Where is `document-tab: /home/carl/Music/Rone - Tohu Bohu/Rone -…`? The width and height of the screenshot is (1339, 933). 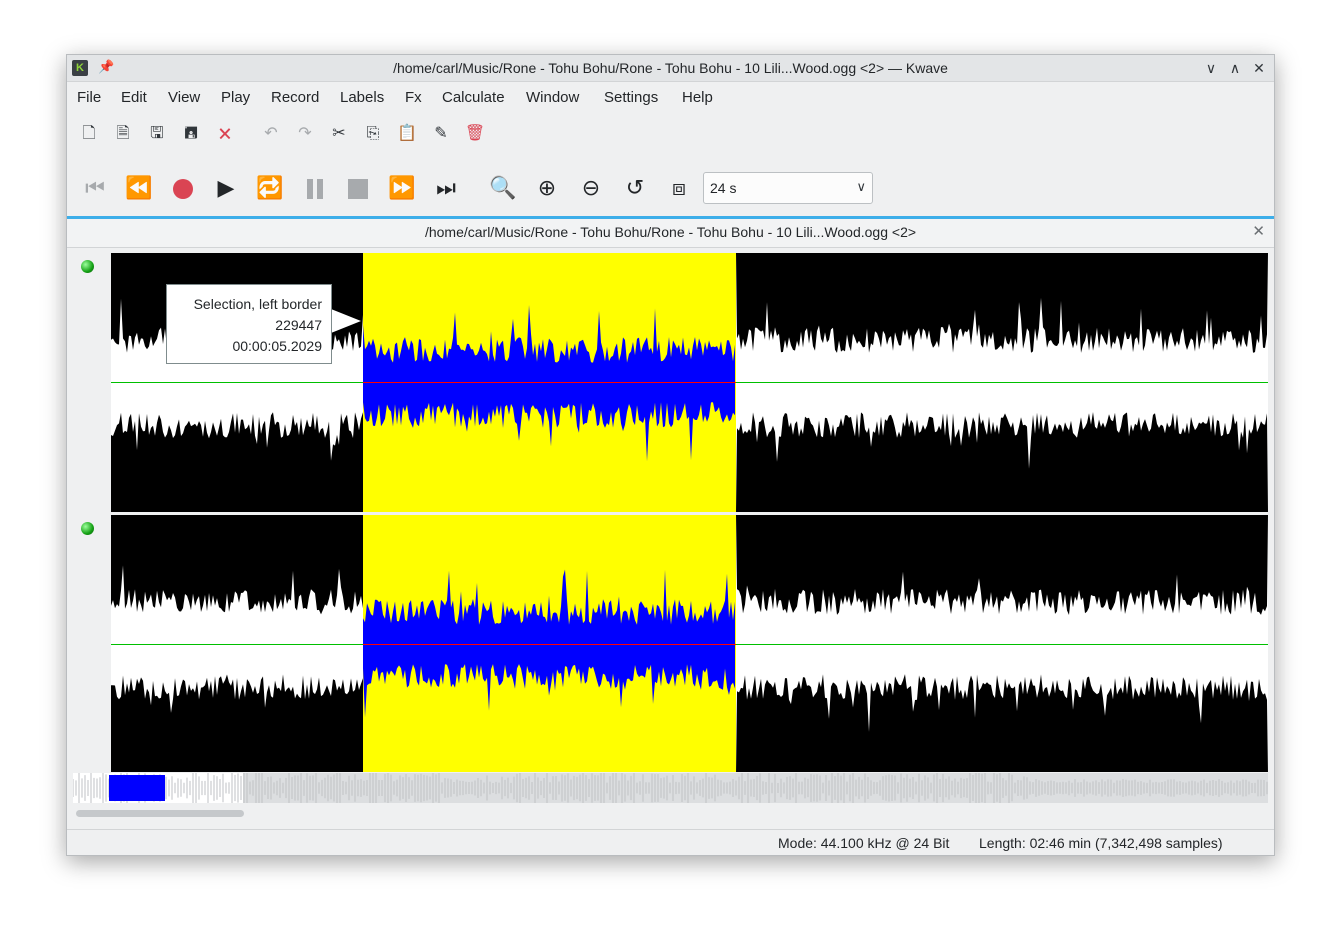 document-tab: /home/carl/Music/Rone - Tohu Bohu/Rone -… is located at coordinates (670, 233).